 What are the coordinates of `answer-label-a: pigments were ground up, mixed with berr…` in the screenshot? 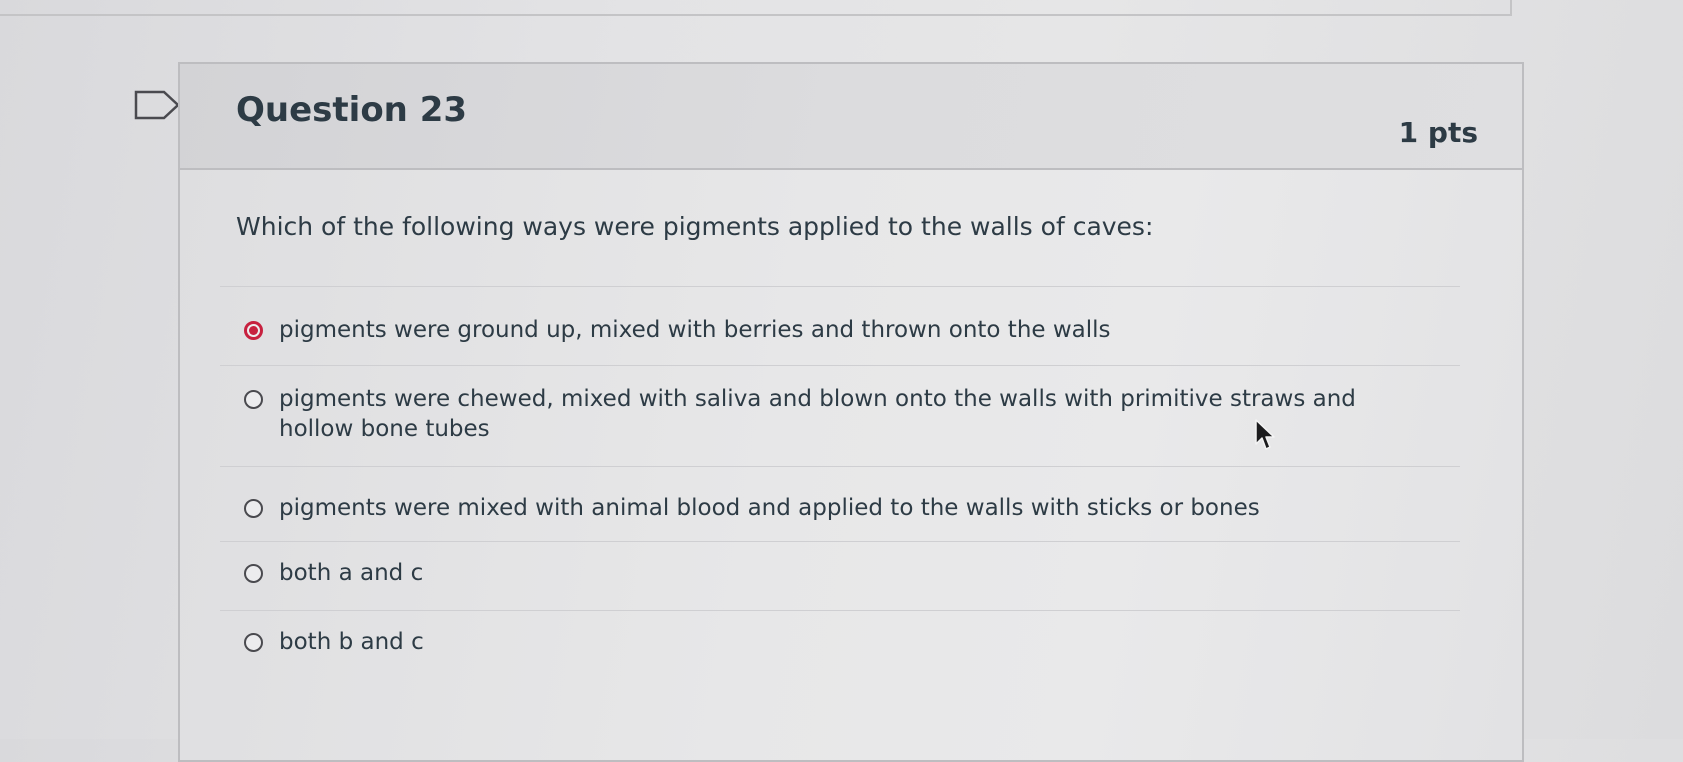 It's located at (695, 330).